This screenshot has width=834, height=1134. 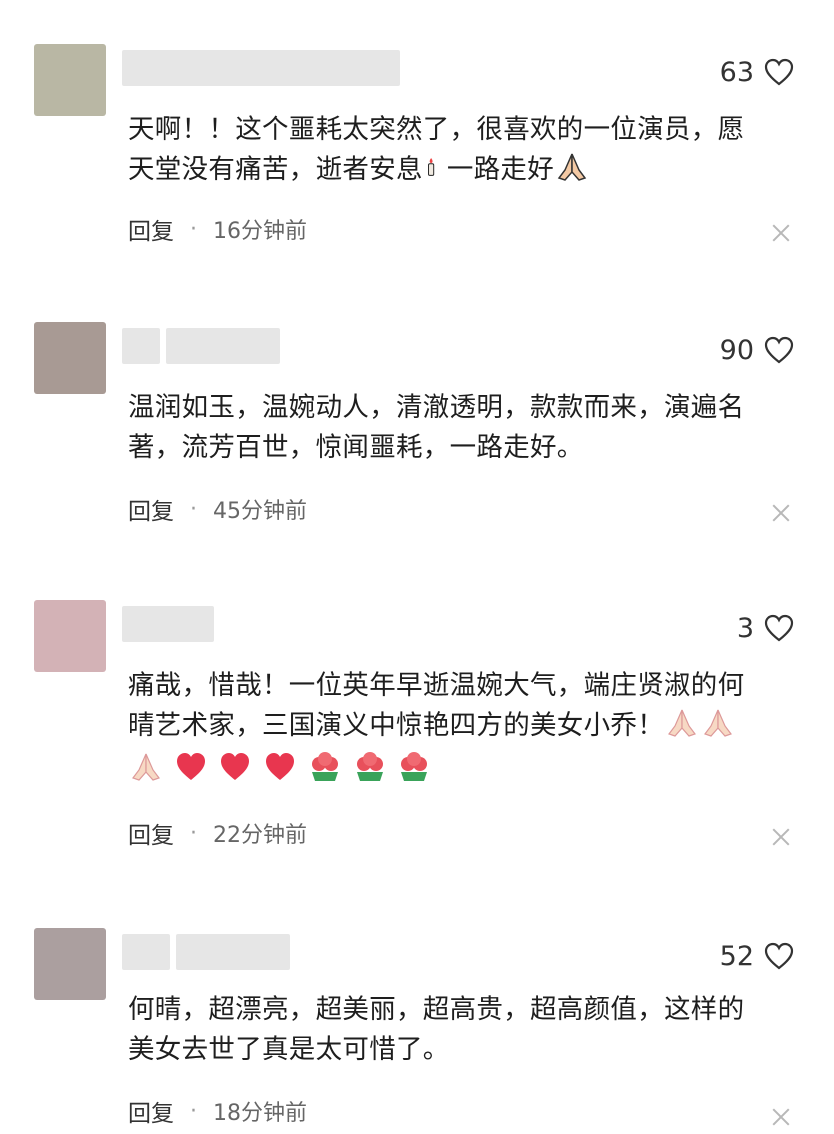 What do you see at coordinates (500, 169) in the screenshot?
I see `comment-text-segment: 一路走好` at bounding box center [500, 169].